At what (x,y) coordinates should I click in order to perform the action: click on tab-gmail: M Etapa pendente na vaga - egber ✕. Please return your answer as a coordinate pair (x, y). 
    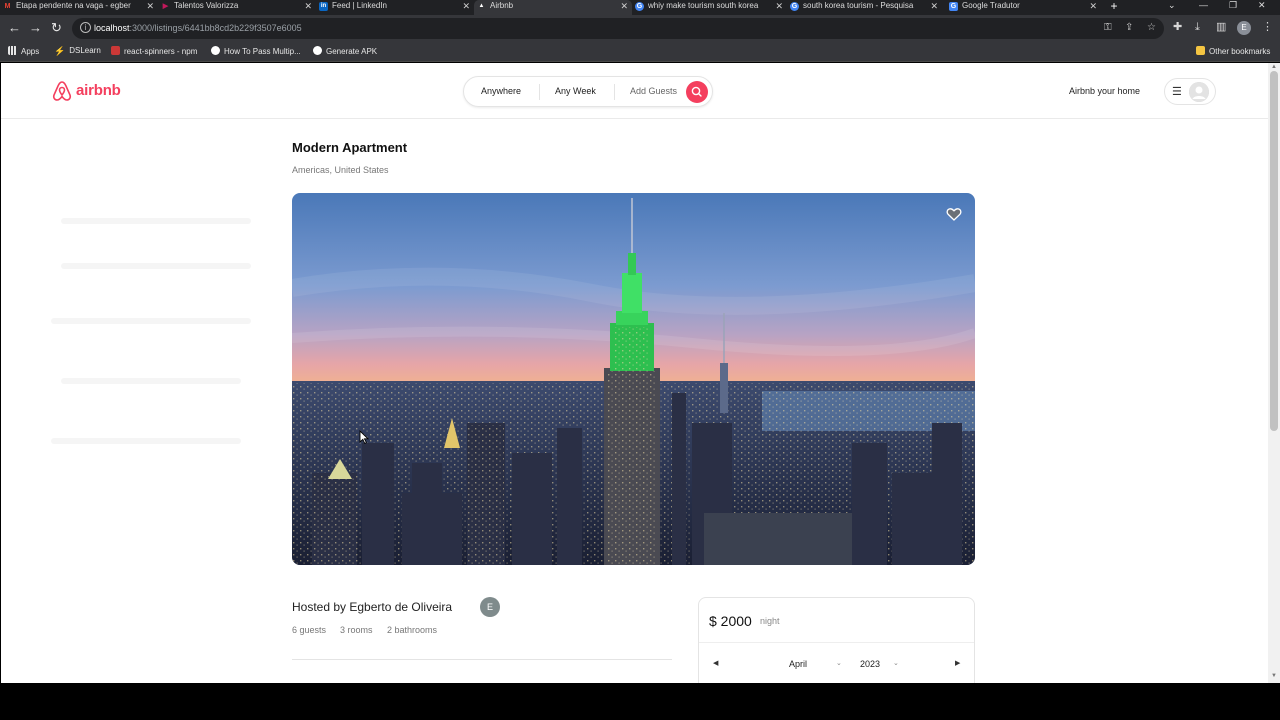
    Looking at the image, I should click on (79, 7).